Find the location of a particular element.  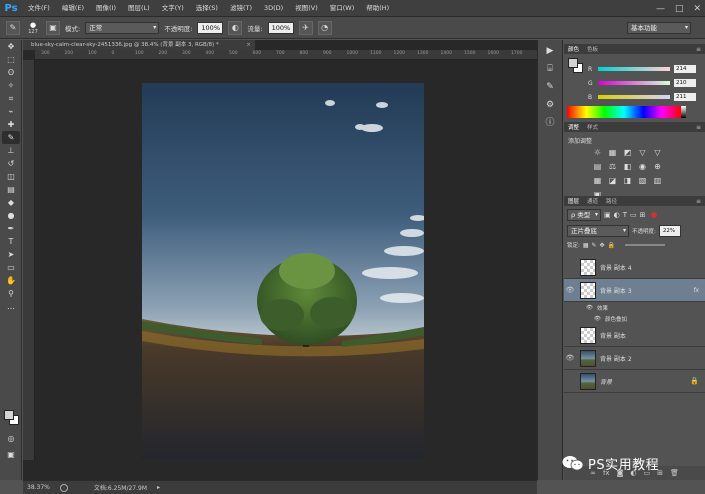

screen-mode-icon: ▣ is located at coordinates (11, 454).